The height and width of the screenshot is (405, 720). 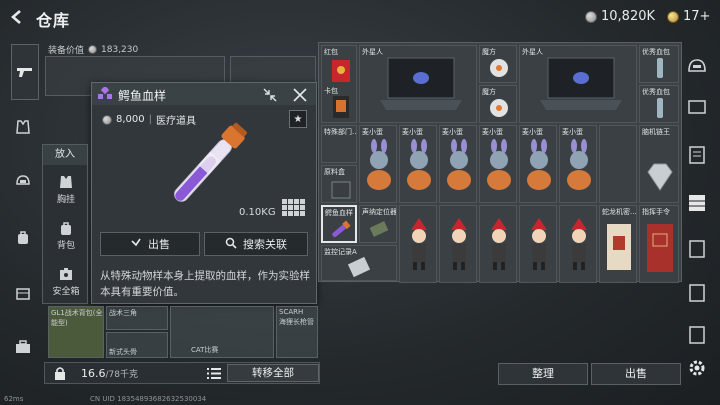 What do you see at coordinates (294, 208) in the screenshot?
I see `grid-size-icon` at bounding box center [294, 208].